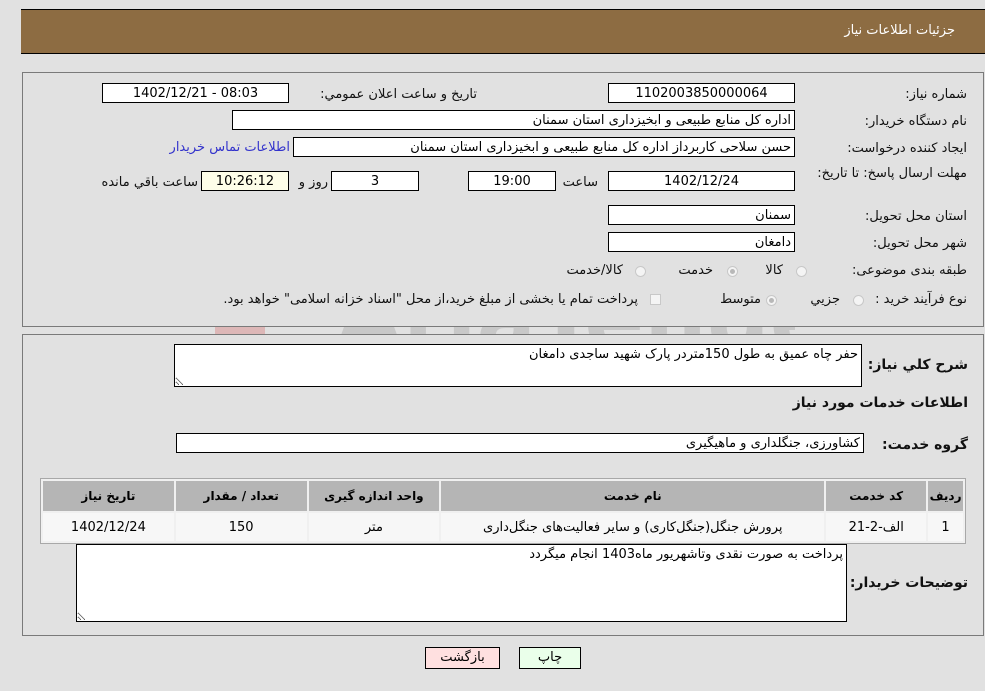 Image resolution: width=985 pixels, height=691 pixels. I want to click on col-need-date: تاريخ نياز, so click(108, 496).